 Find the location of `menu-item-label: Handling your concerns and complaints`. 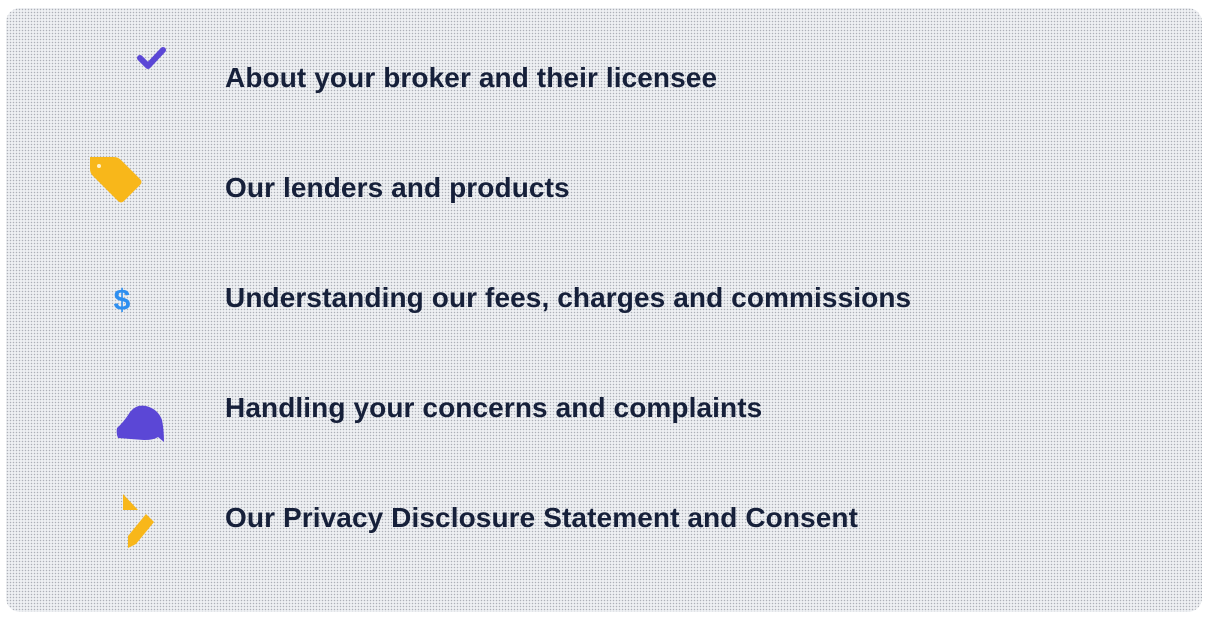

menu-item-label: Handling your concerns and complaints is located at coordinates (494, 407).